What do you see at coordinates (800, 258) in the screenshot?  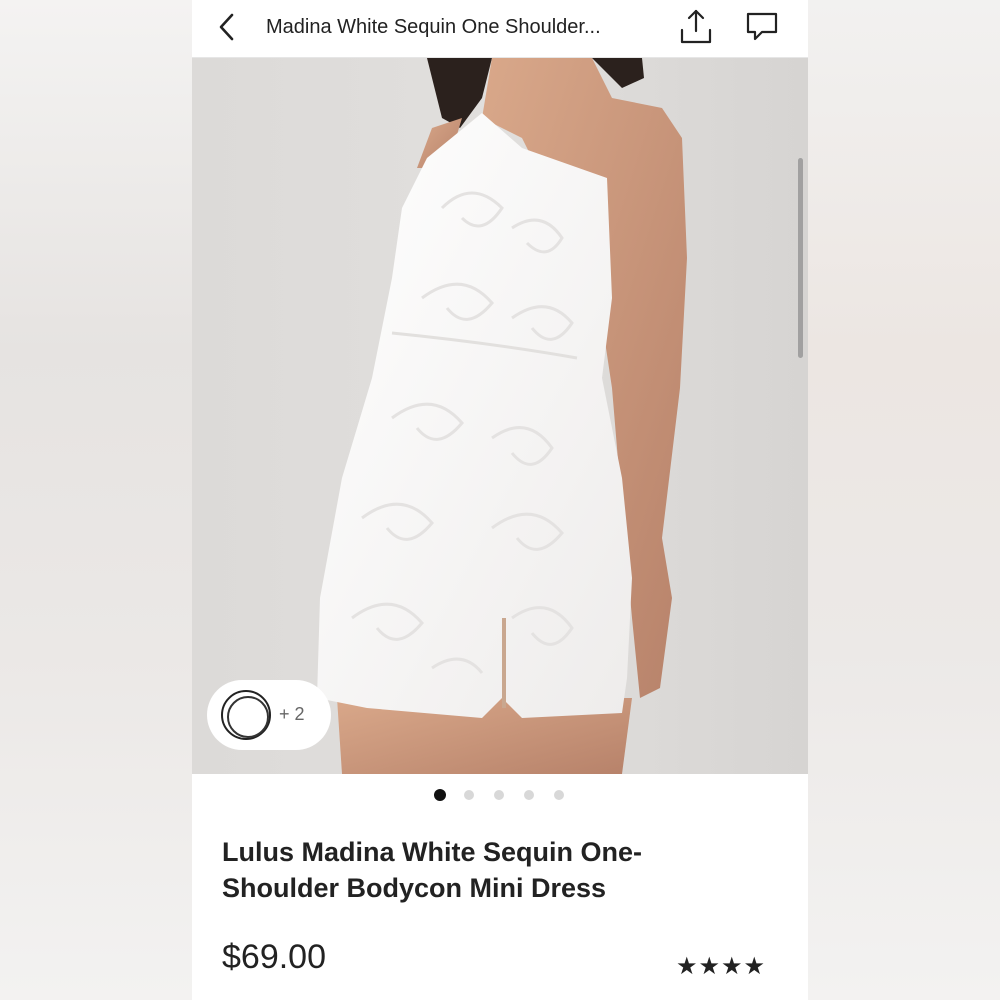 I see `image-scrollbar` at bounding box center [800, 258].